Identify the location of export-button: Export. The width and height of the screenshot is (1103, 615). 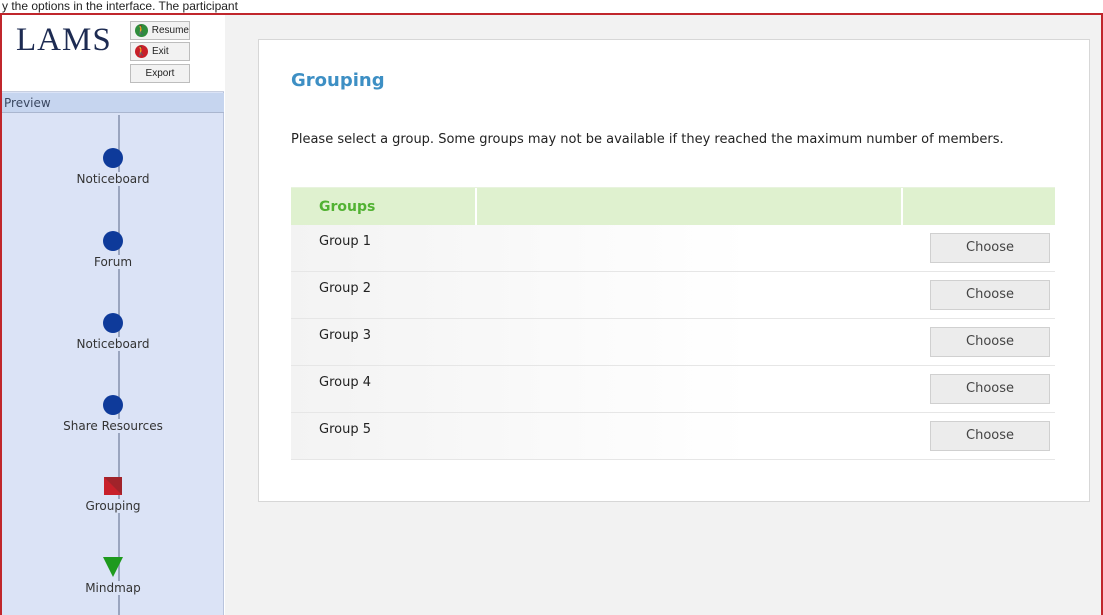
(160, 73).